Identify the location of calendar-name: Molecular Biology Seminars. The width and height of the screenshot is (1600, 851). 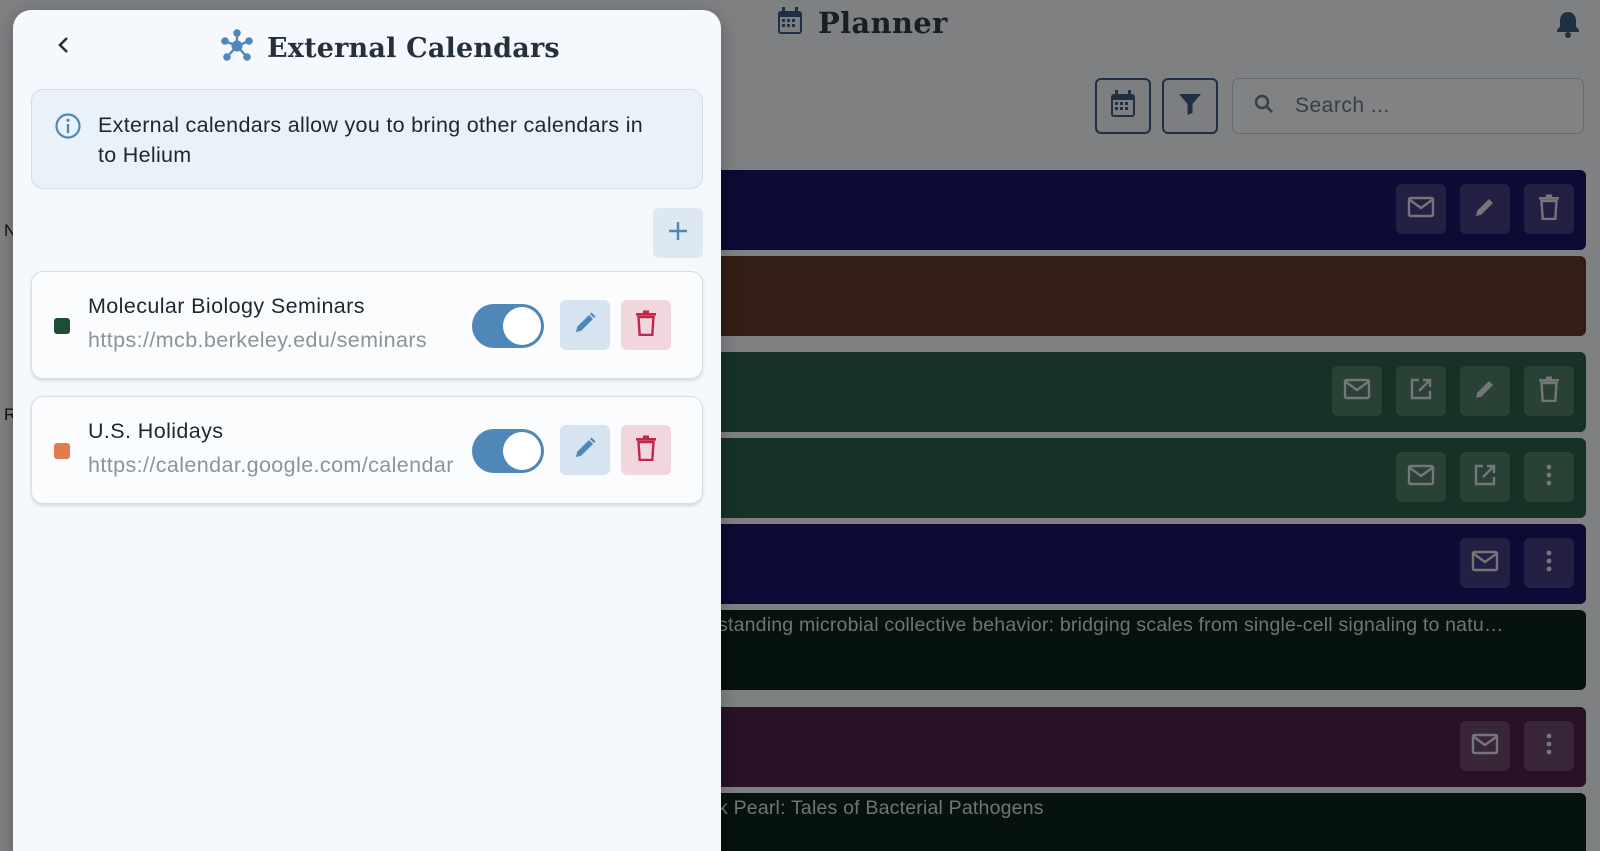
(226, 306).